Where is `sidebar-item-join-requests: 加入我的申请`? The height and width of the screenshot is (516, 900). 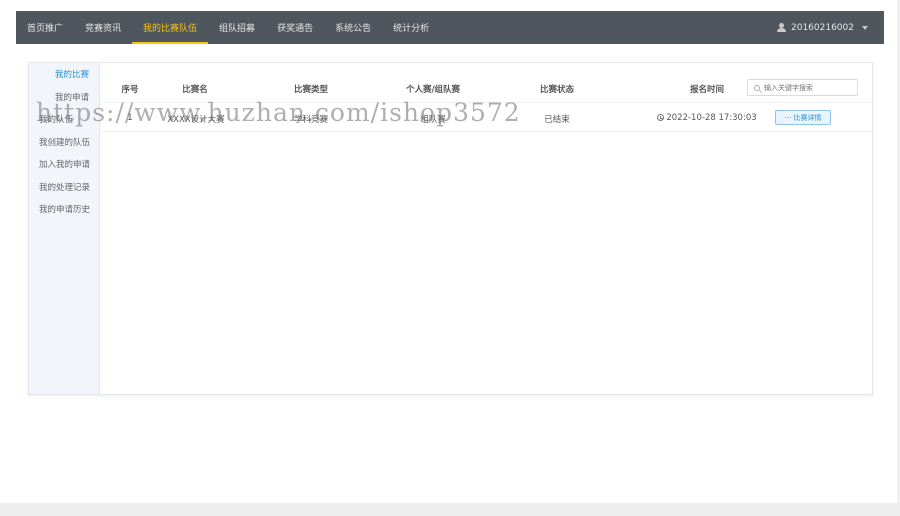 sidebar-item-join-requests: 加入我的申请 is located at coordinates (64, 165).